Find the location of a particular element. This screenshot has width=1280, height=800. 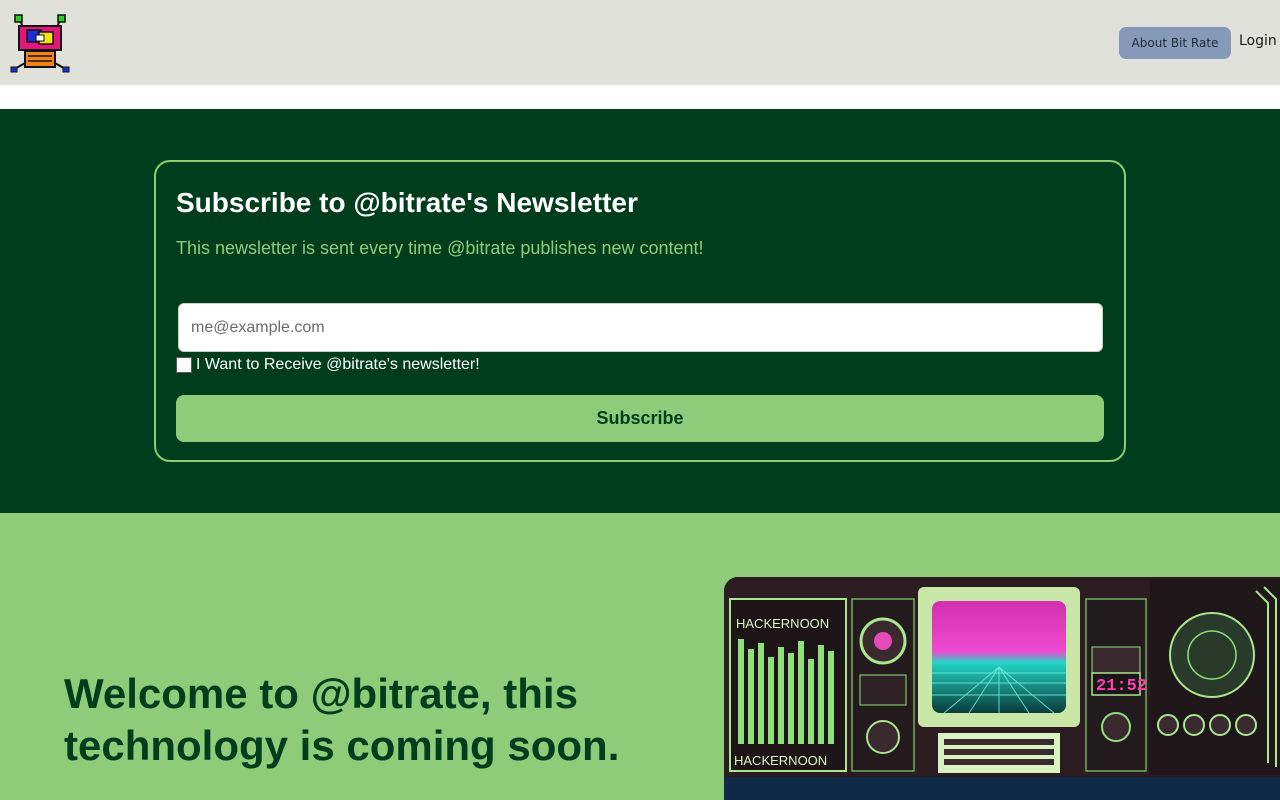

retro-computer-illustration: HACKERNOON HACKERNOON 21:52 is located at coordinates (1002, 688).